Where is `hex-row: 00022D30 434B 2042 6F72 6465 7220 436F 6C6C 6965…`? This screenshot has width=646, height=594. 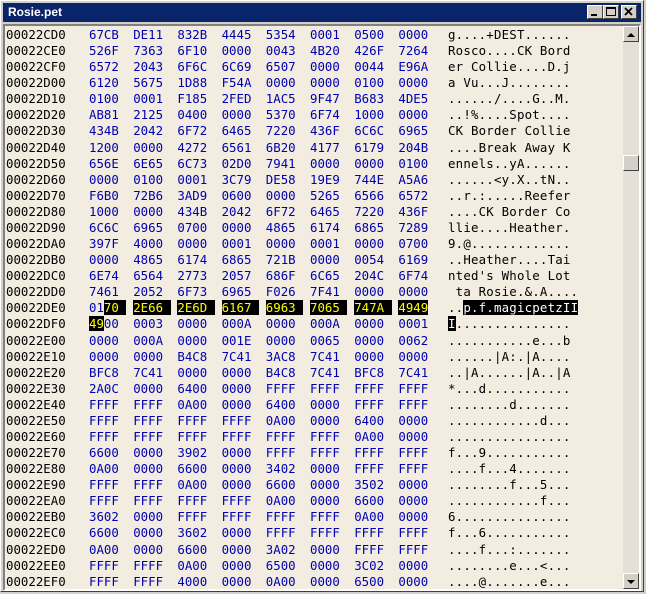
hex-row: 00022D30 434B 2042 6F72 6465 7220 436F 6C6C 6965… is located at coordinates (315, 131).